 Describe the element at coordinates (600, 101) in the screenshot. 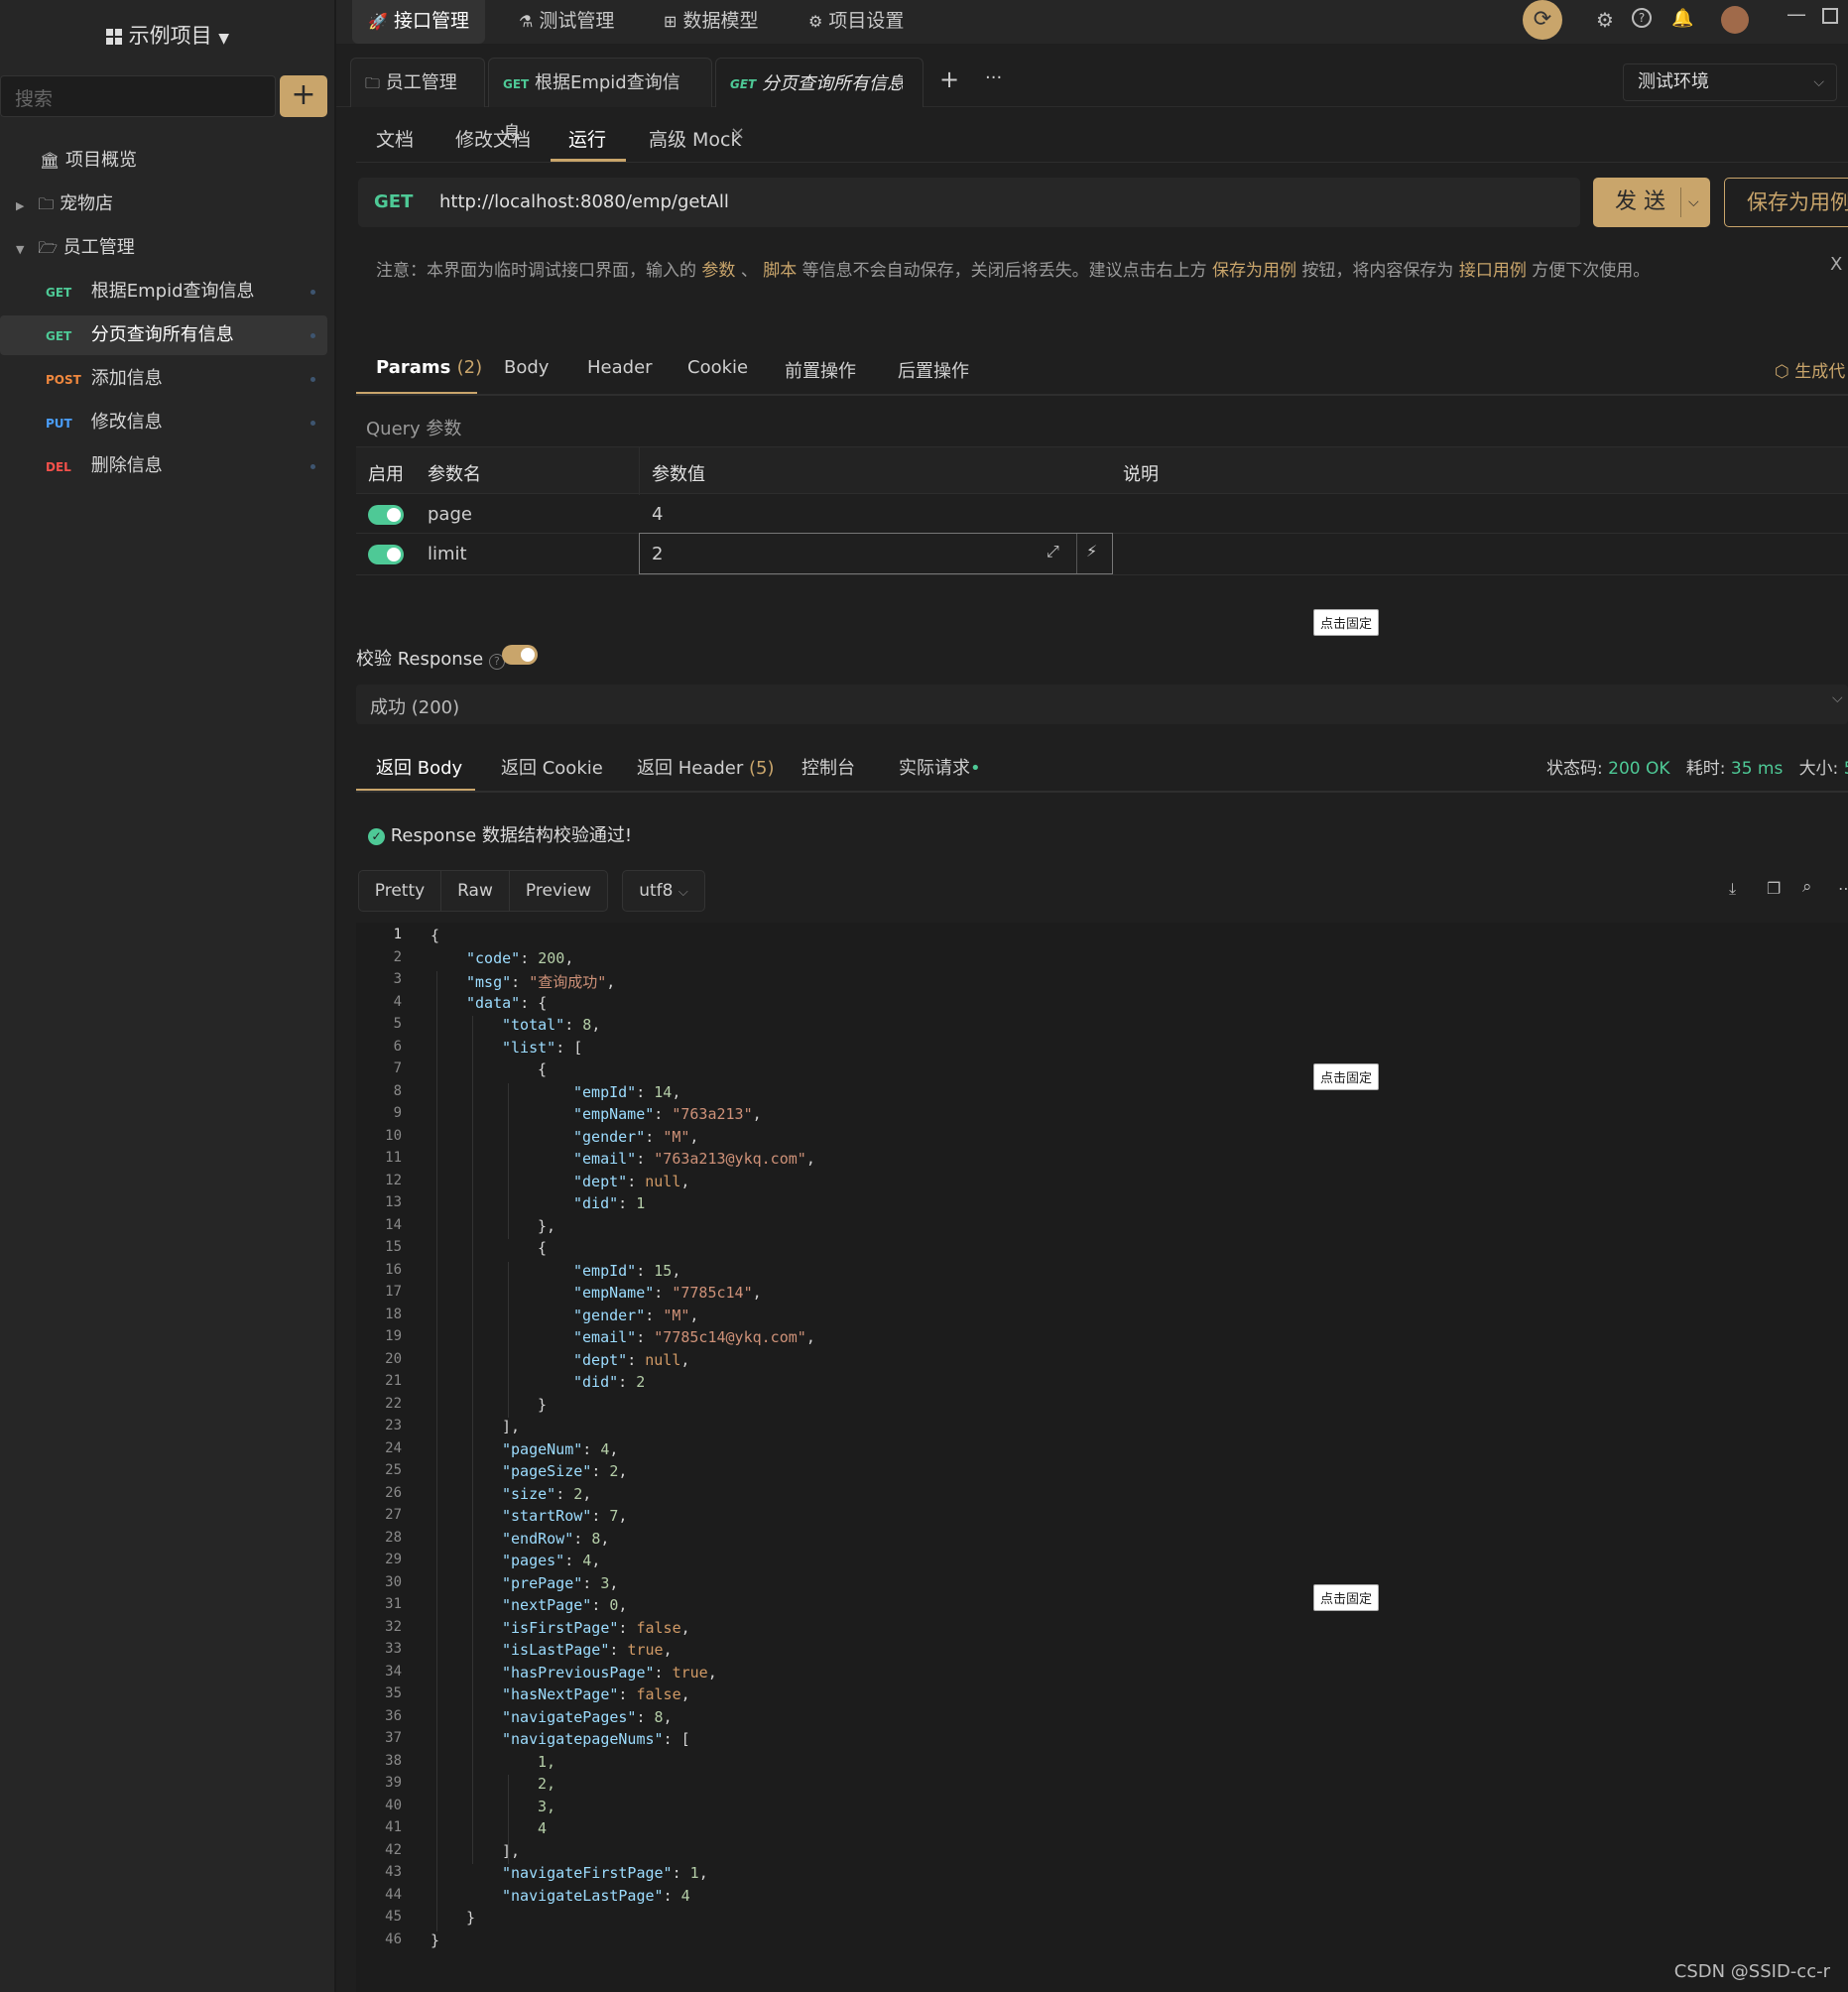

I see `doc-tab-get-by-empid: GET 根据Empid查询信息` at that location.